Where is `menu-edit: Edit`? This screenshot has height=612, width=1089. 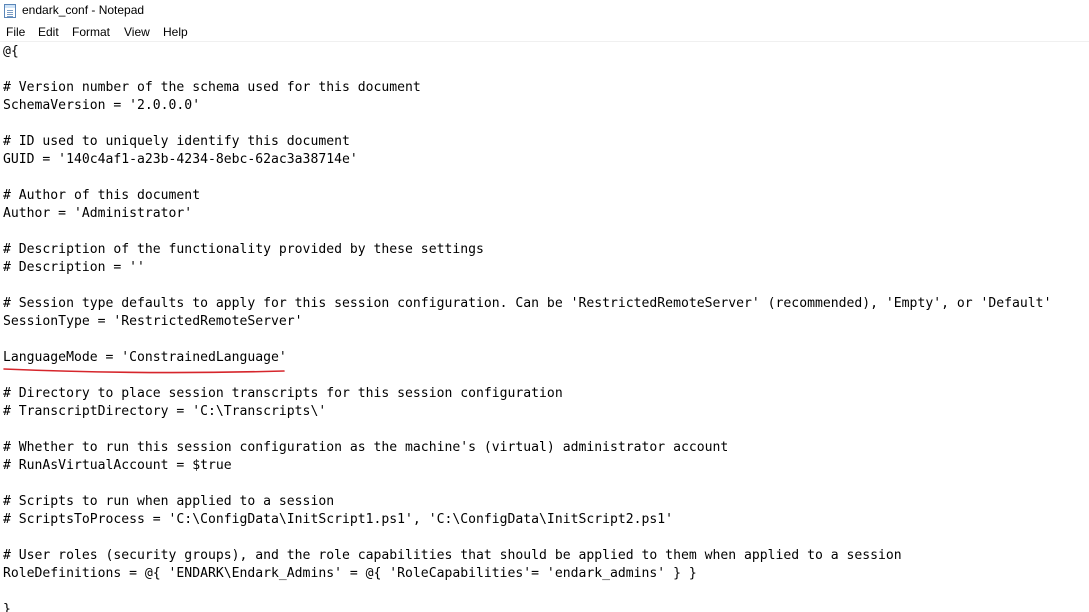 menu-edit: Edit is located at coordinates (48, 32).